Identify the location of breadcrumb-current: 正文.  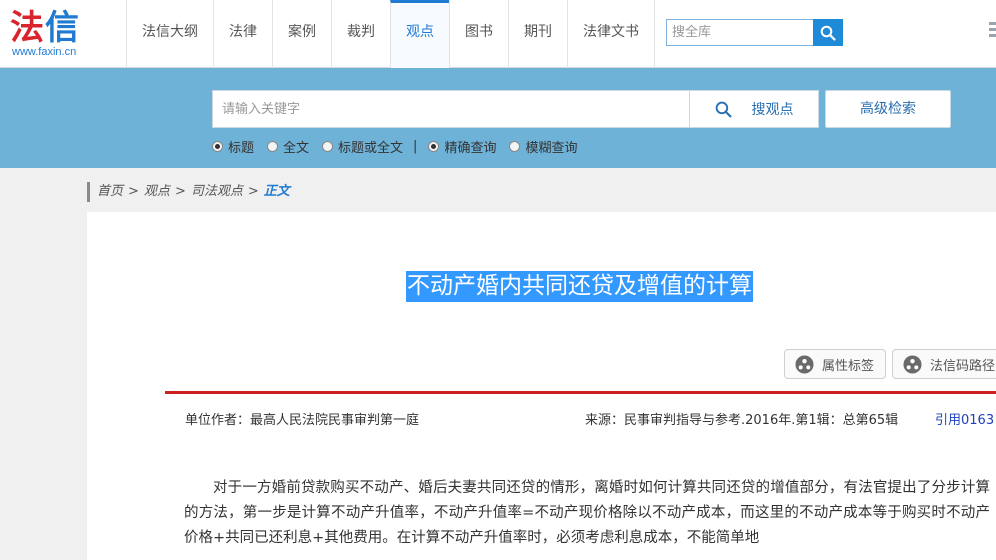
(276, 191).